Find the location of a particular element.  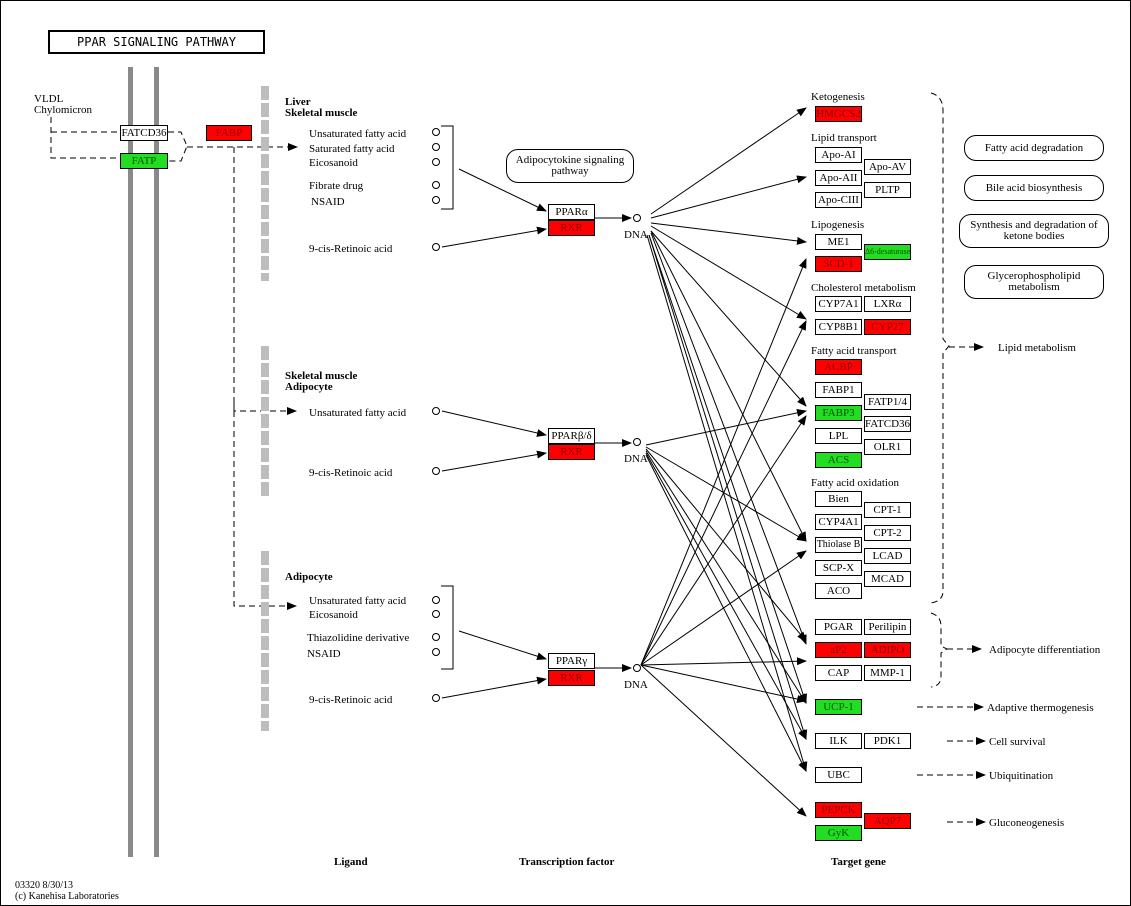

gene-fatp: FATP is located at coordinates (144, 161).